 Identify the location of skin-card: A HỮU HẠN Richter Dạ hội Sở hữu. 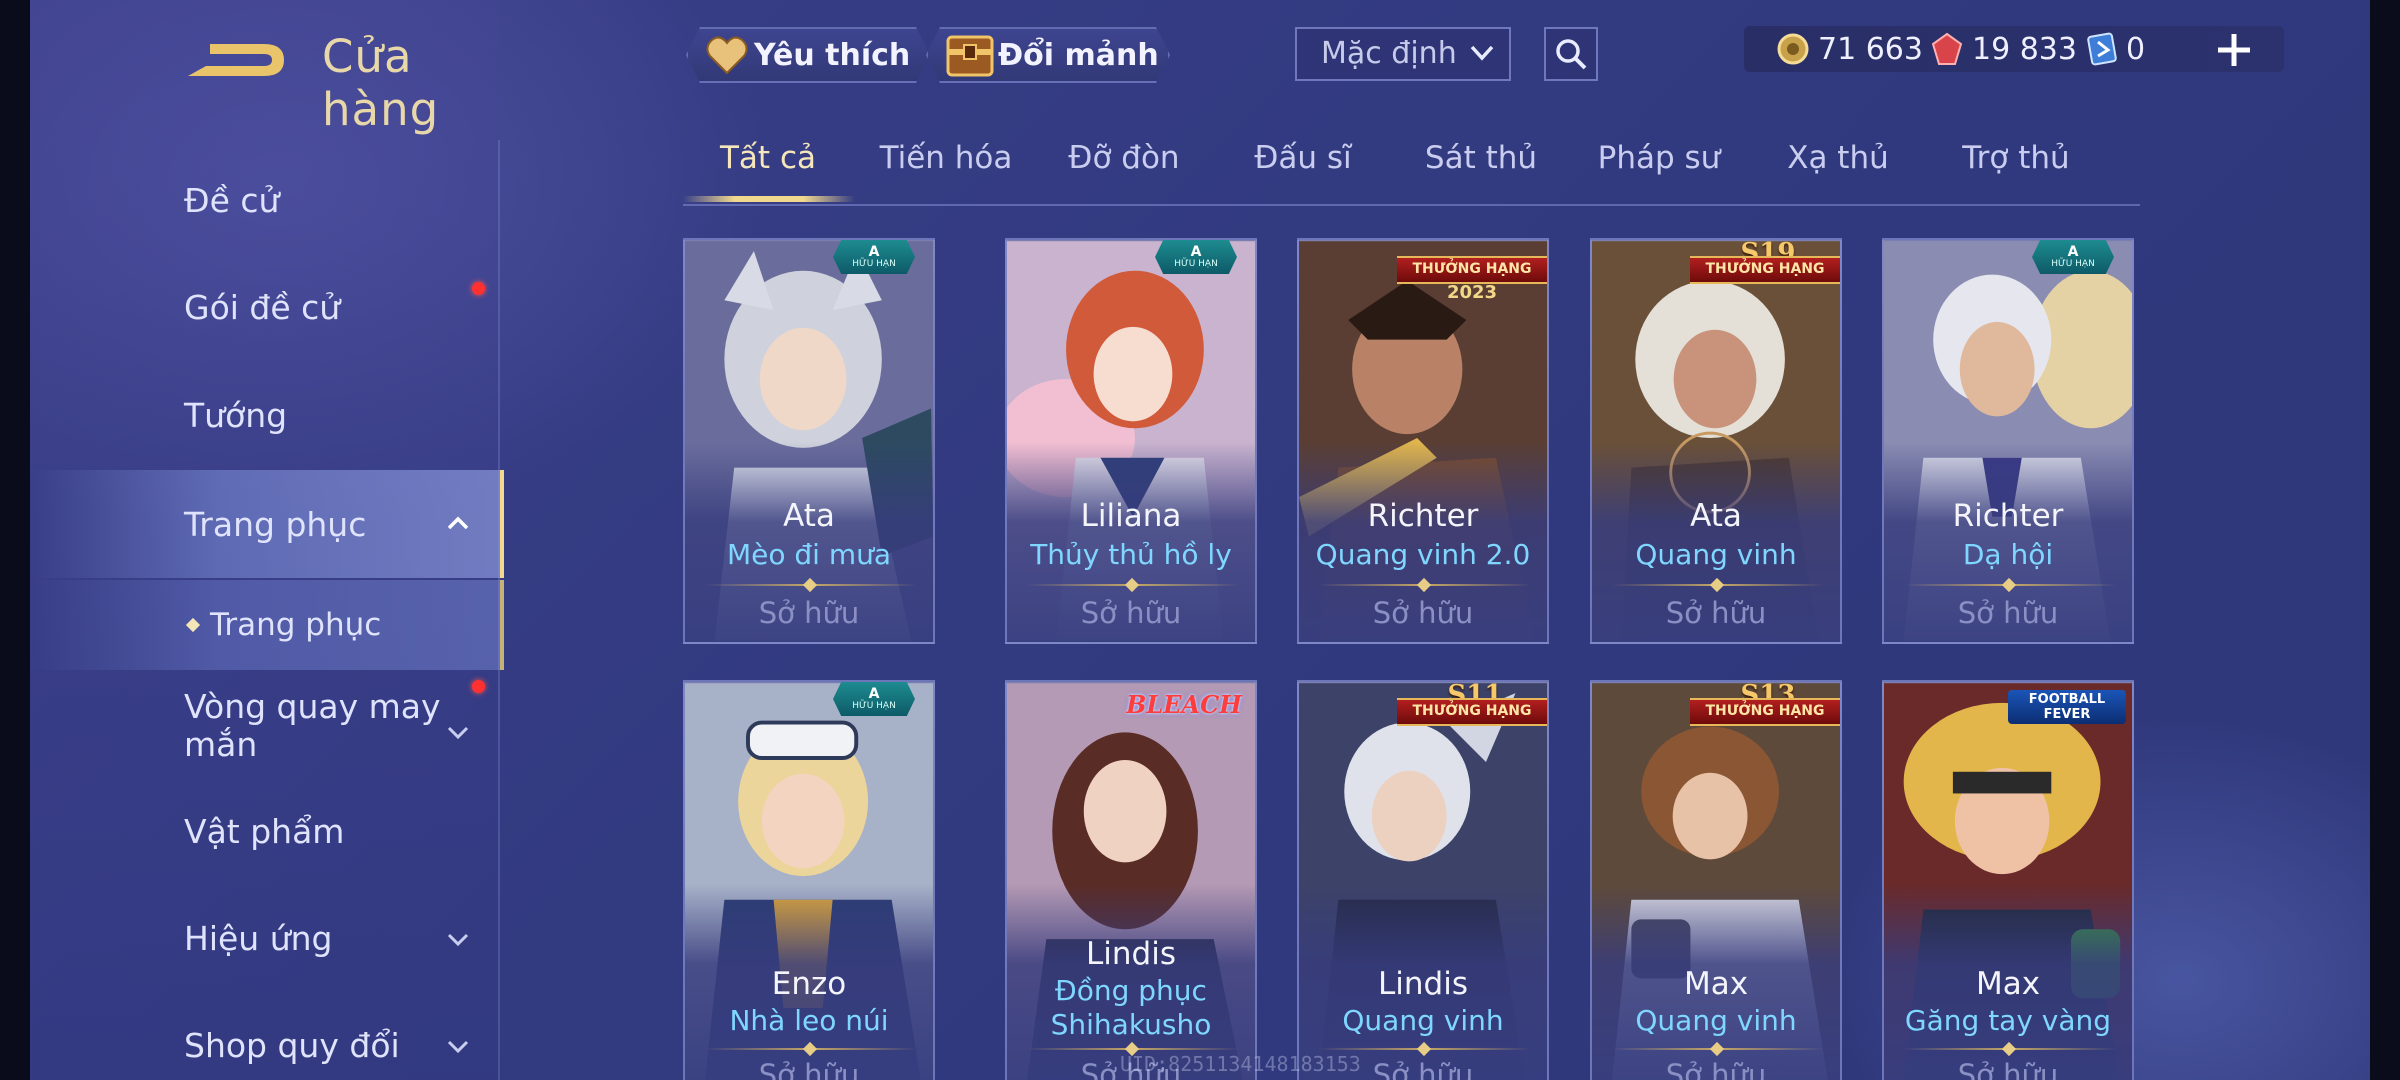
(2008, 441).